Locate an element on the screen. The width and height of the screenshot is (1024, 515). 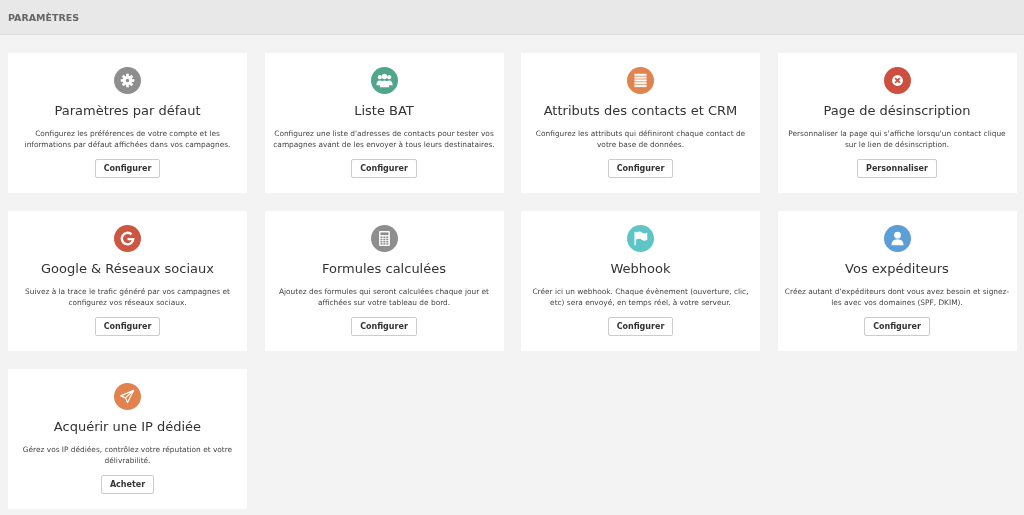
card-title: Vos expéditeurs is located at coordinates (897, 268).